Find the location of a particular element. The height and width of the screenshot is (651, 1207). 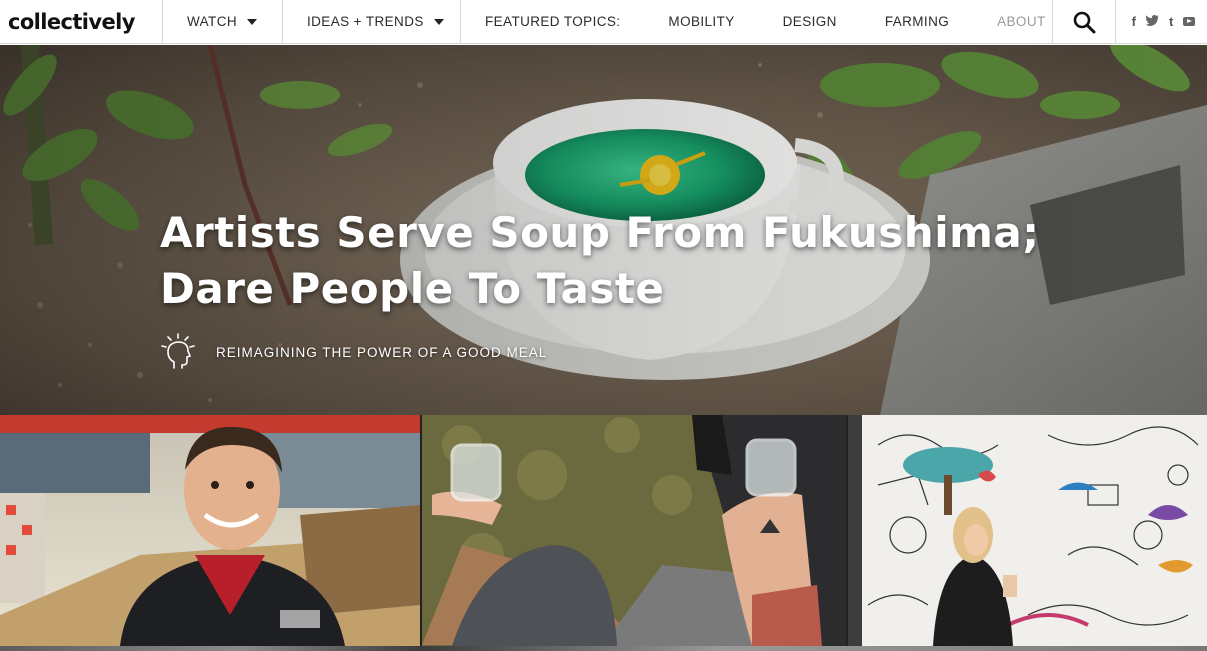

mural-photo is located at coordinates (1027, 530).